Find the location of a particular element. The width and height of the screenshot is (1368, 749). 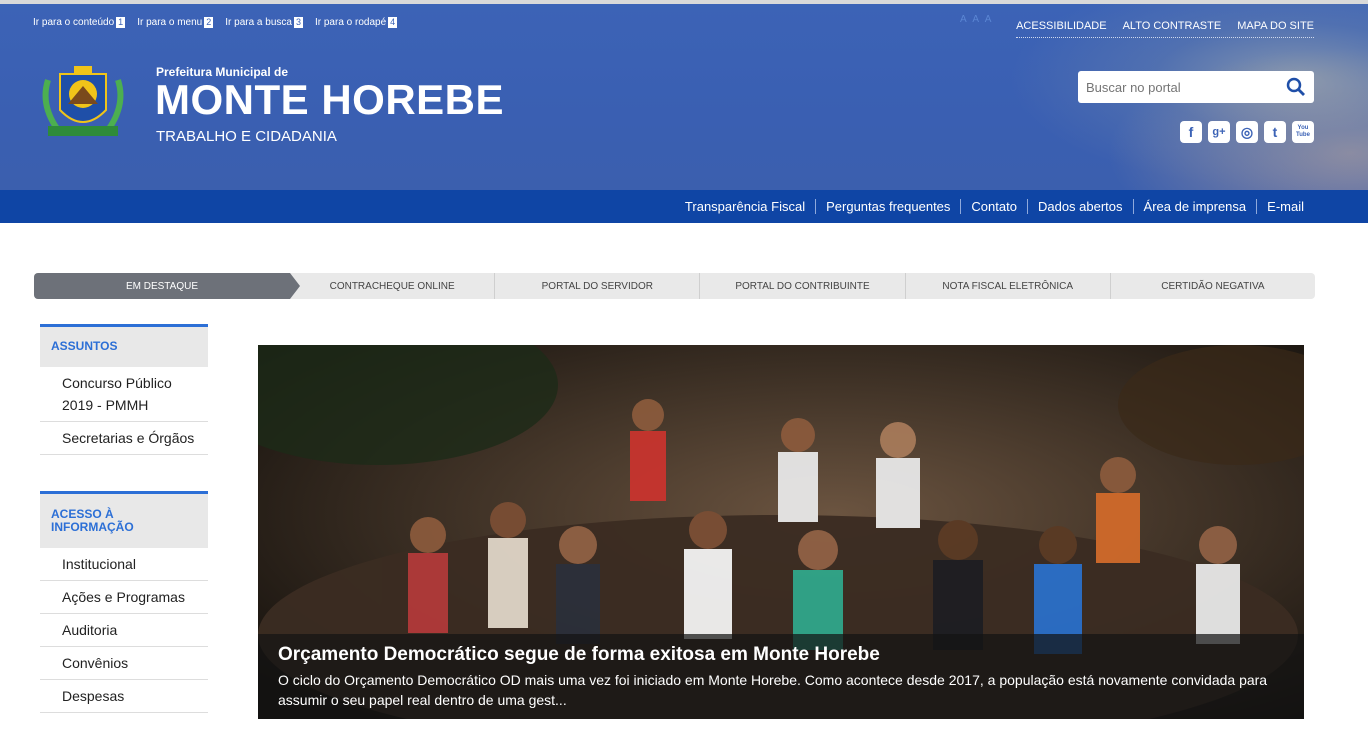

nav-press-area: Área de imprensa is located at coordinates (1194, 206).